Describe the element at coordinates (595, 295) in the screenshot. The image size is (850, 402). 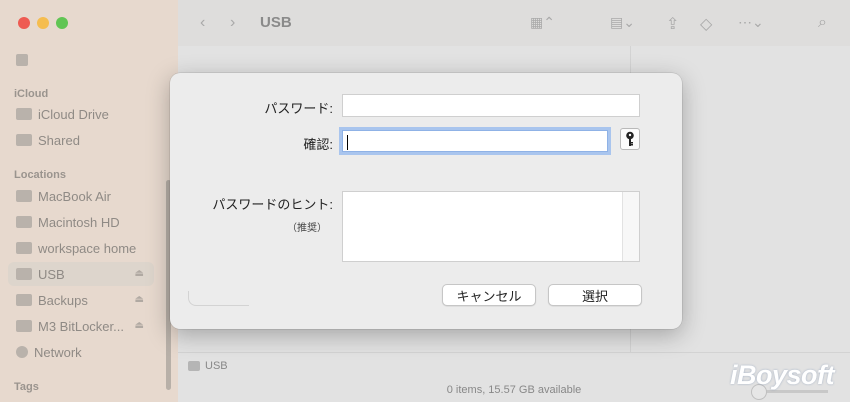
I see `choose-button: 選択` at that location.